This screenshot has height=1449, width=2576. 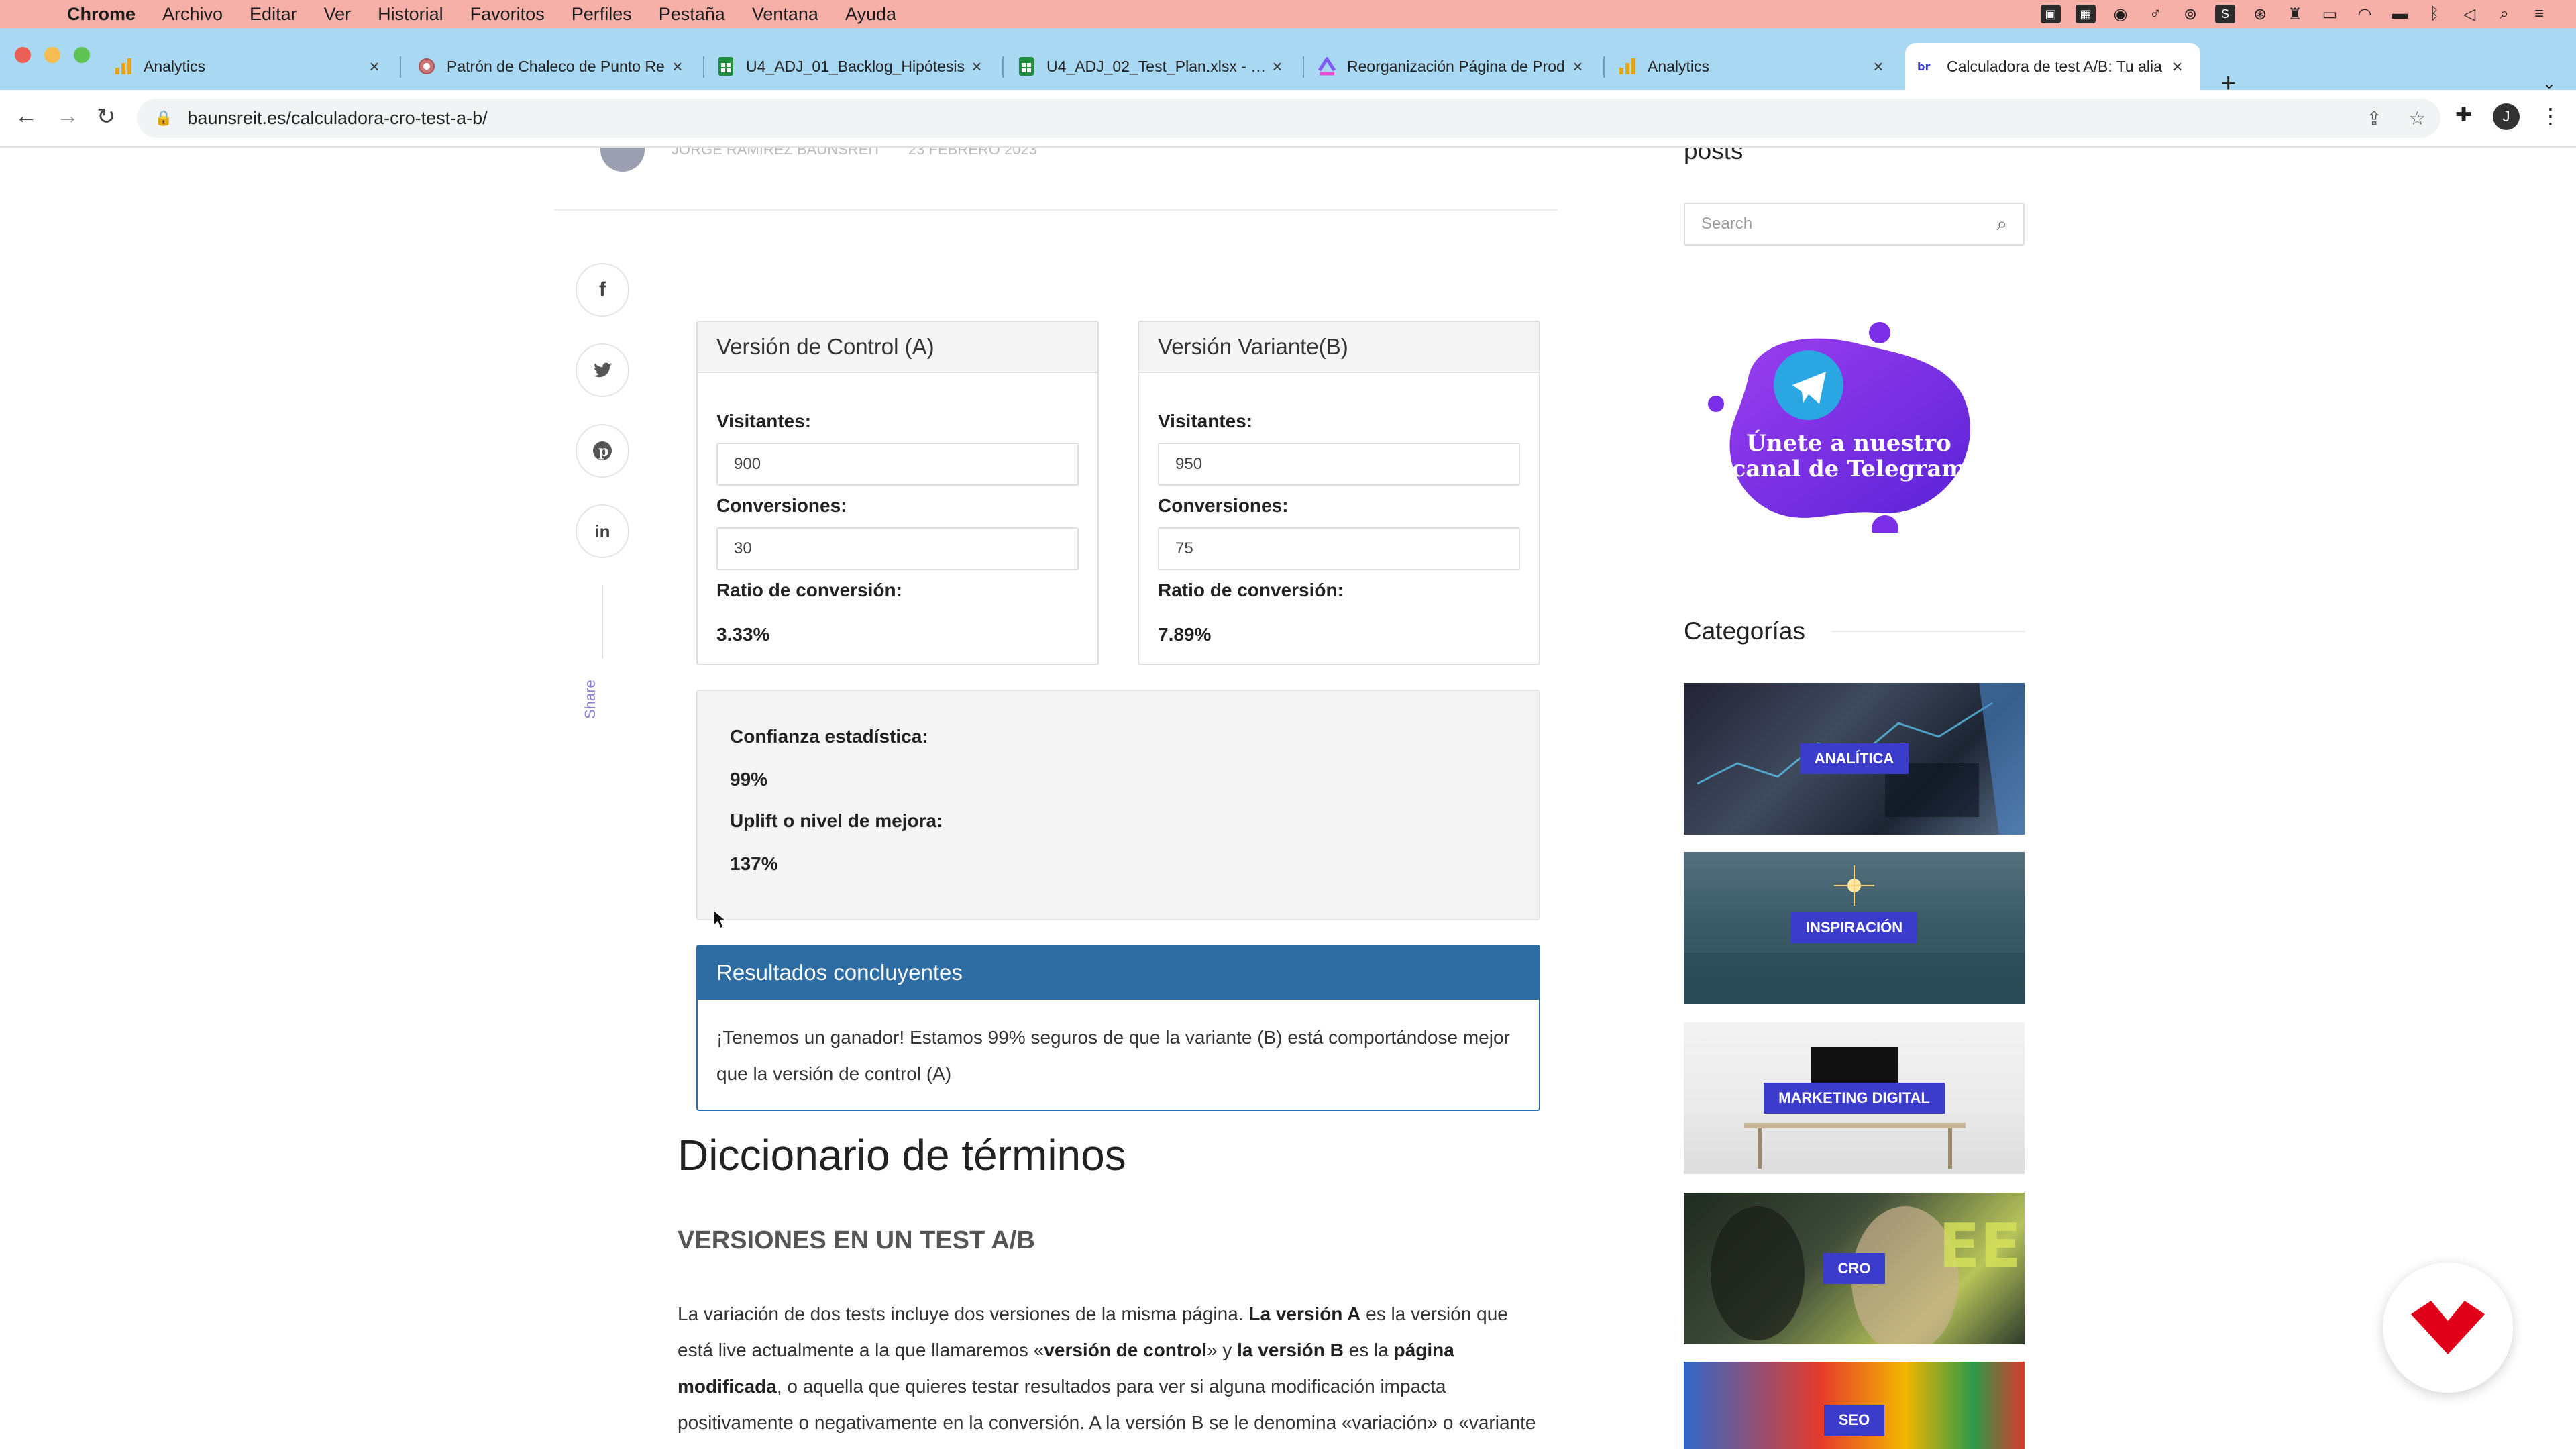 What do you see at coordinates (552, 66) in the screenshot?
I see `tab-patron-chaleco: Patrón de Chaleco de Punto Re ×` at bounding box center [552, 66].